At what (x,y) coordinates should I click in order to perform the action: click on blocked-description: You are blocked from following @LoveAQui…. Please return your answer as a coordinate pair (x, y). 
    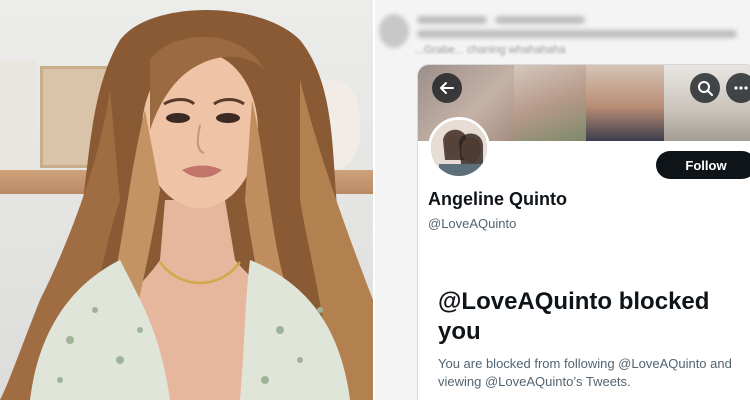
    Looking at the image, I should click on (585, 372).